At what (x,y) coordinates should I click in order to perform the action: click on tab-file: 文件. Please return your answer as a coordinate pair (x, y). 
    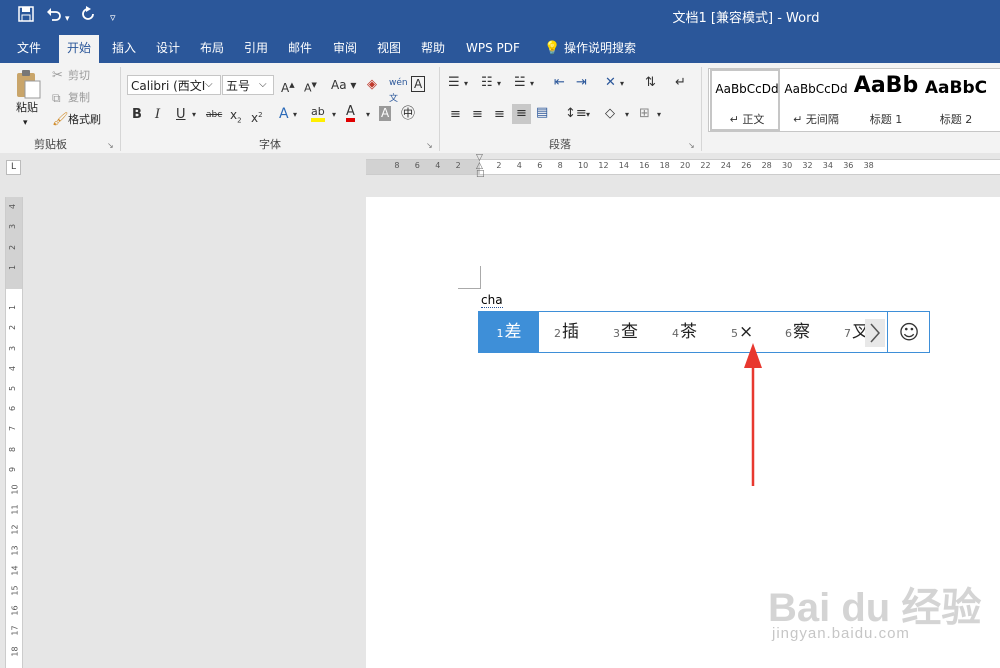
    Looking at the image, I should click on (29, 48).